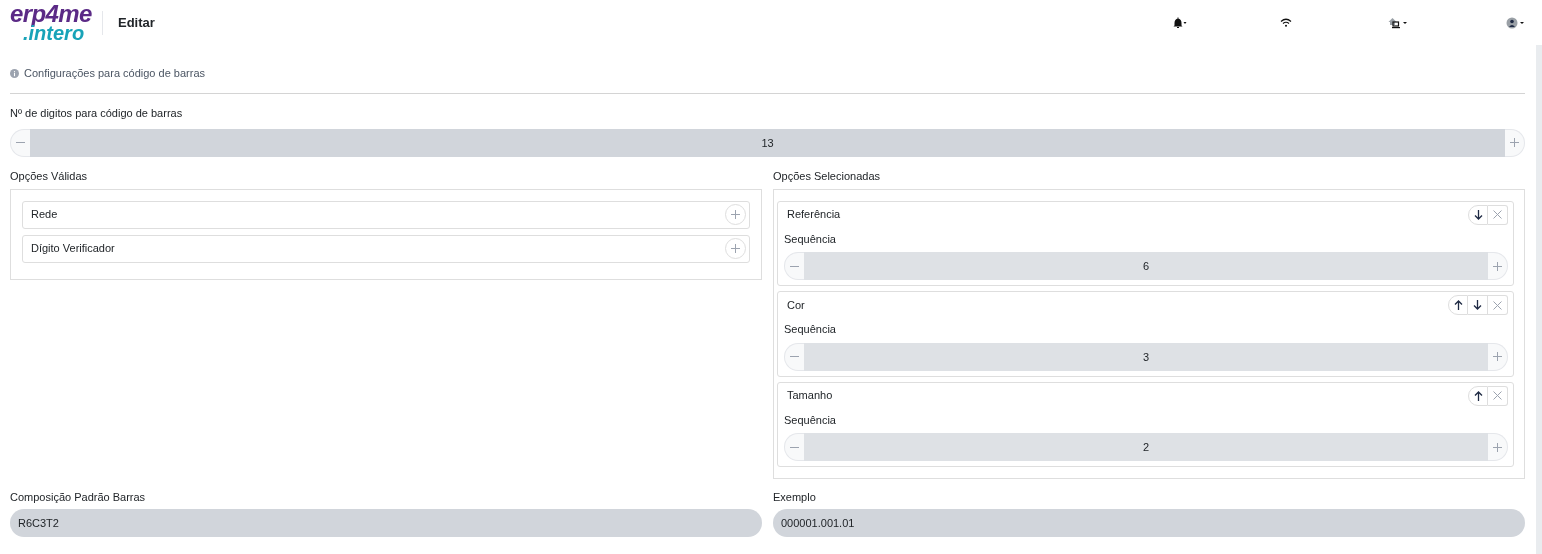 The width and height of the screenshot is (1542, 554). What do you see at coordinates (49, 175) in the screenshot?
I see `column-heading: Opções Válidas` at bounding box center [49, 175].